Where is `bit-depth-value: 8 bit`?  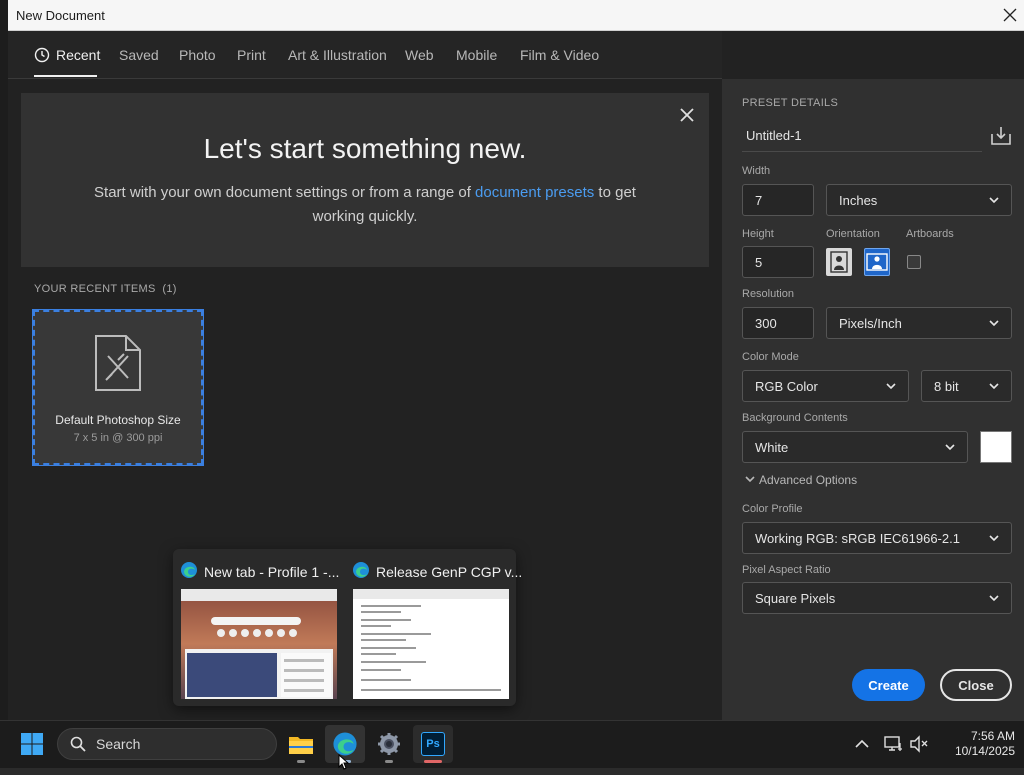 bit-depth-value: 8 bit is located at coordinates (946, 386).